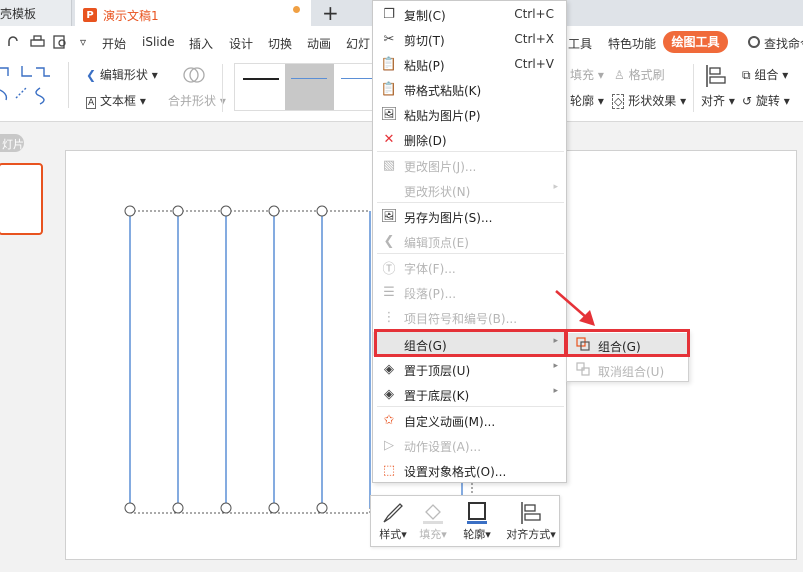  I want to click on slides-tab: 灯片, so click(12, 143).